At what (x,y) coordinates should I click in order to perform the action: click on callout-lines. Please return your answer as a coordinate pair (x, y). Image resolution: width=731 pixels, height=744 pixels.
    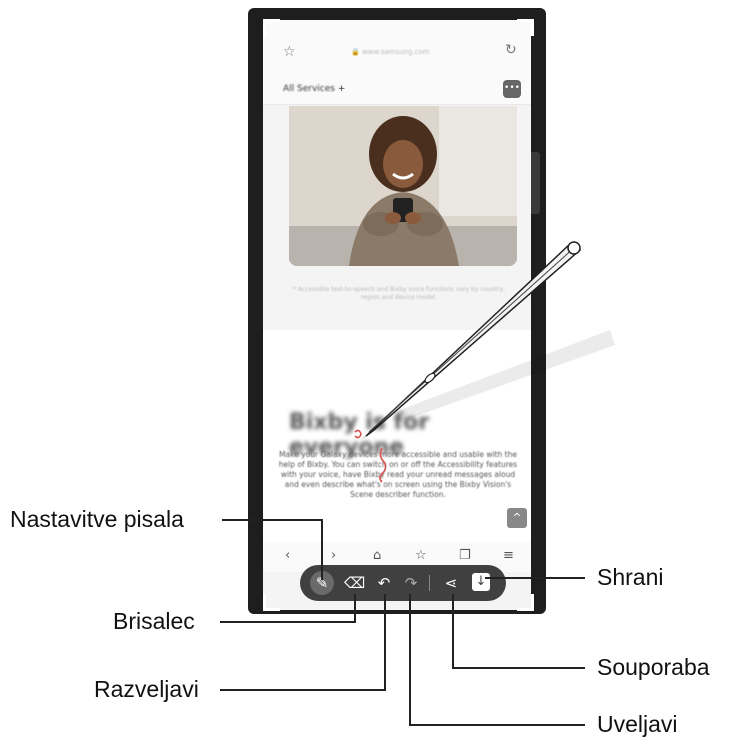
    Looking at the image, I should click on (402, 622).